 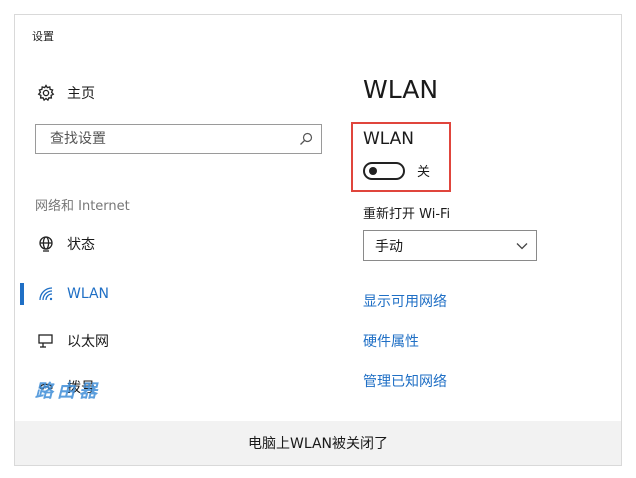 What do you see at coordinates (81, 245) in the screenshot?
I see `sidebar-item-label: 状态` at bounding box center [81, 245].